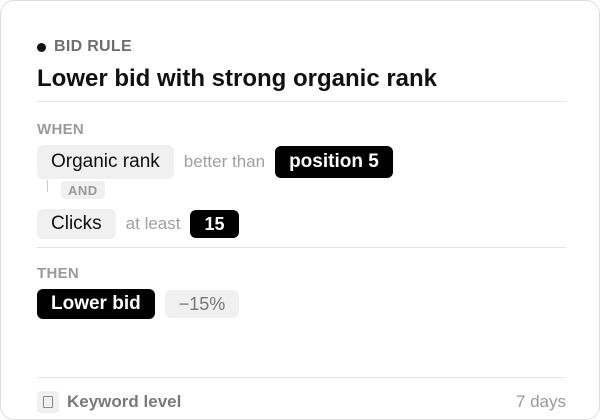 The width and height of the screenshot is (600, 420). I want to click on card-eyebrow: BID RULE, so click(84, 47).